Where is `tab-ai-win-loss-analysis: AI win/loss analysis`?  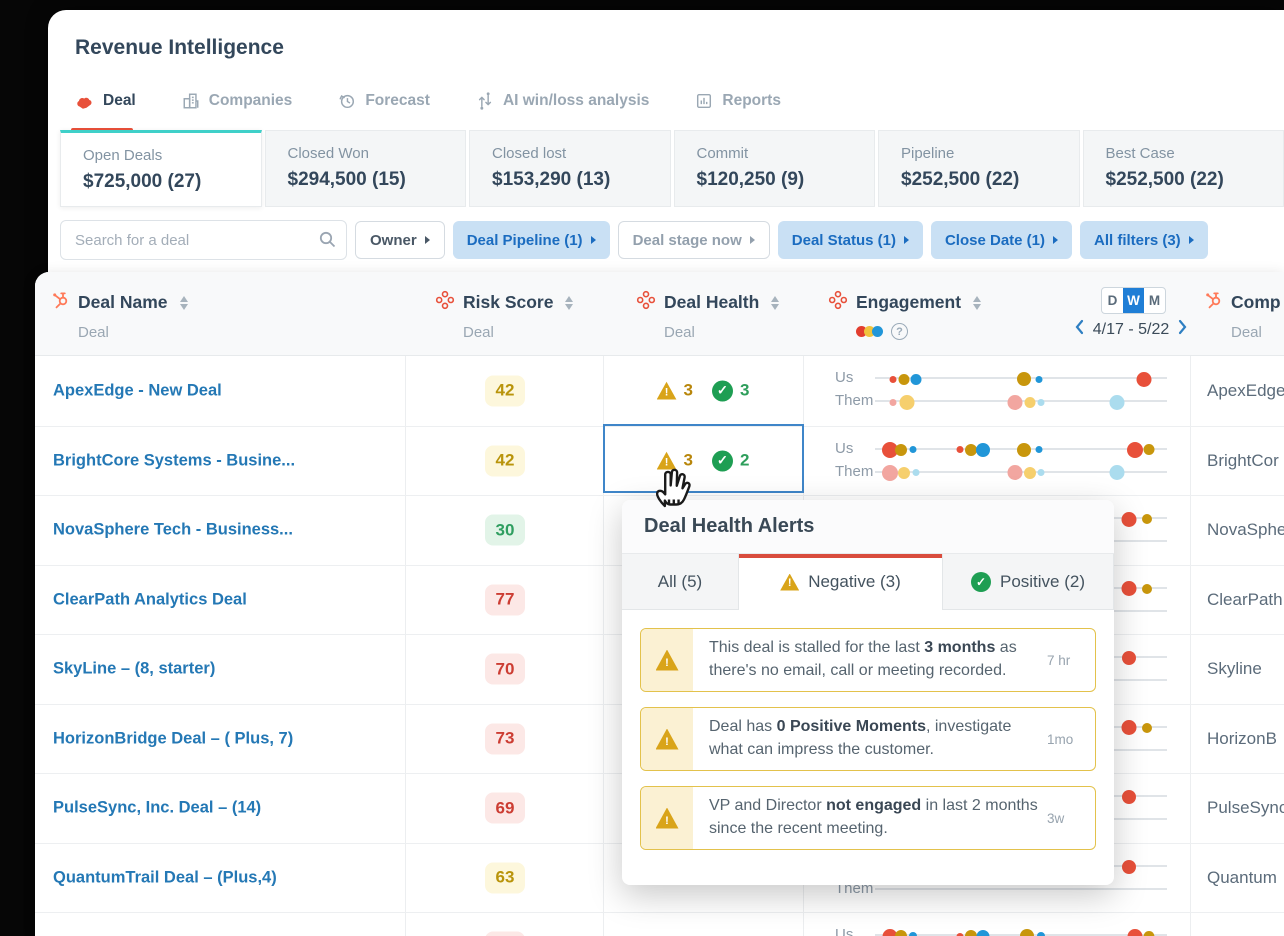 tab-ai-win-loss-analysis: AI win/loss analysis is located at coordinates (562, 103).